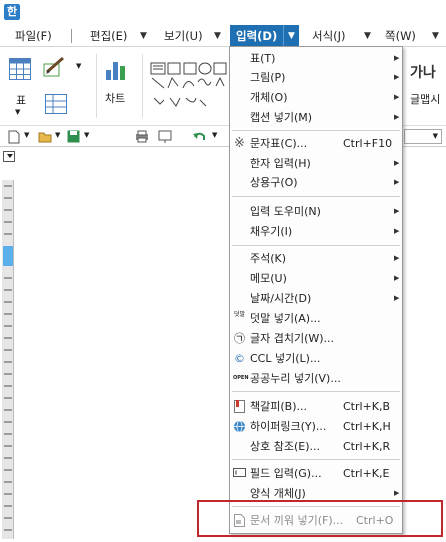  What do you see at coordinates (9, 156) in the screenshot?
I see `ruler-toggle-button` at bounding box center [9, 156].